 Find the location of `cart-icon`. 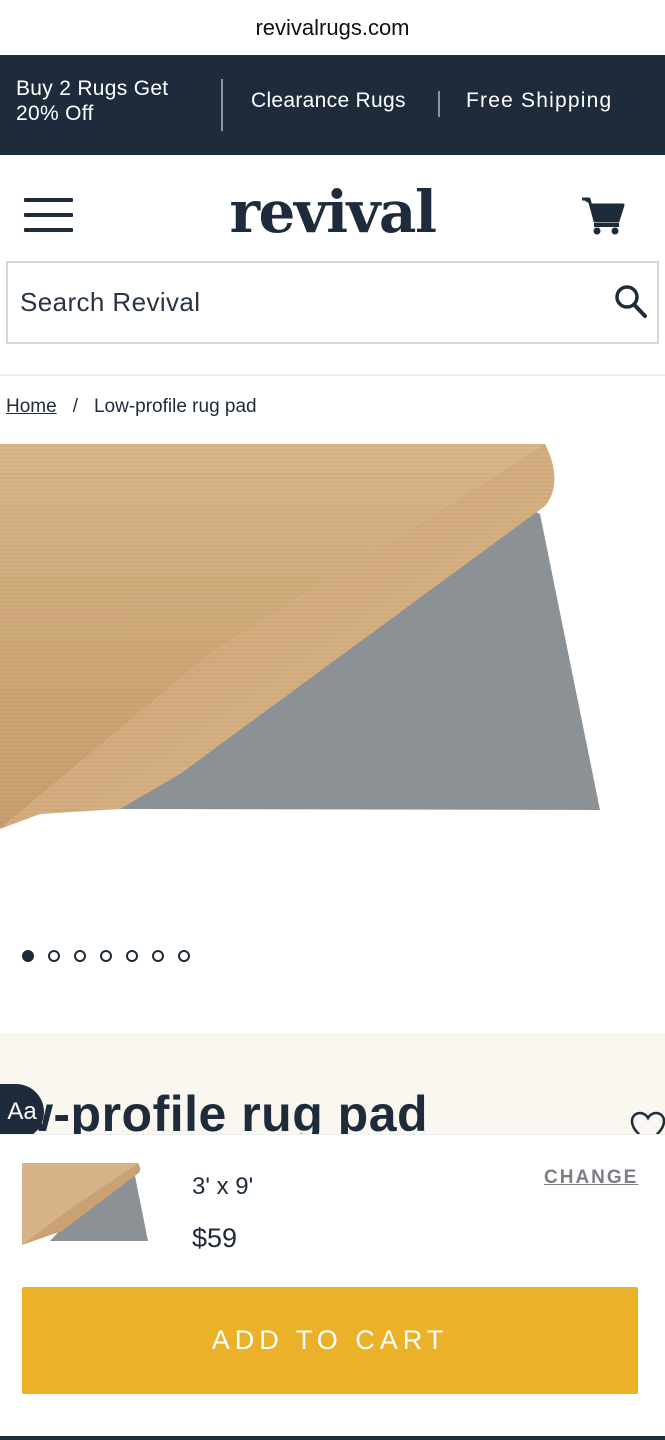

cart-icon is located at coordinates (603, 215).